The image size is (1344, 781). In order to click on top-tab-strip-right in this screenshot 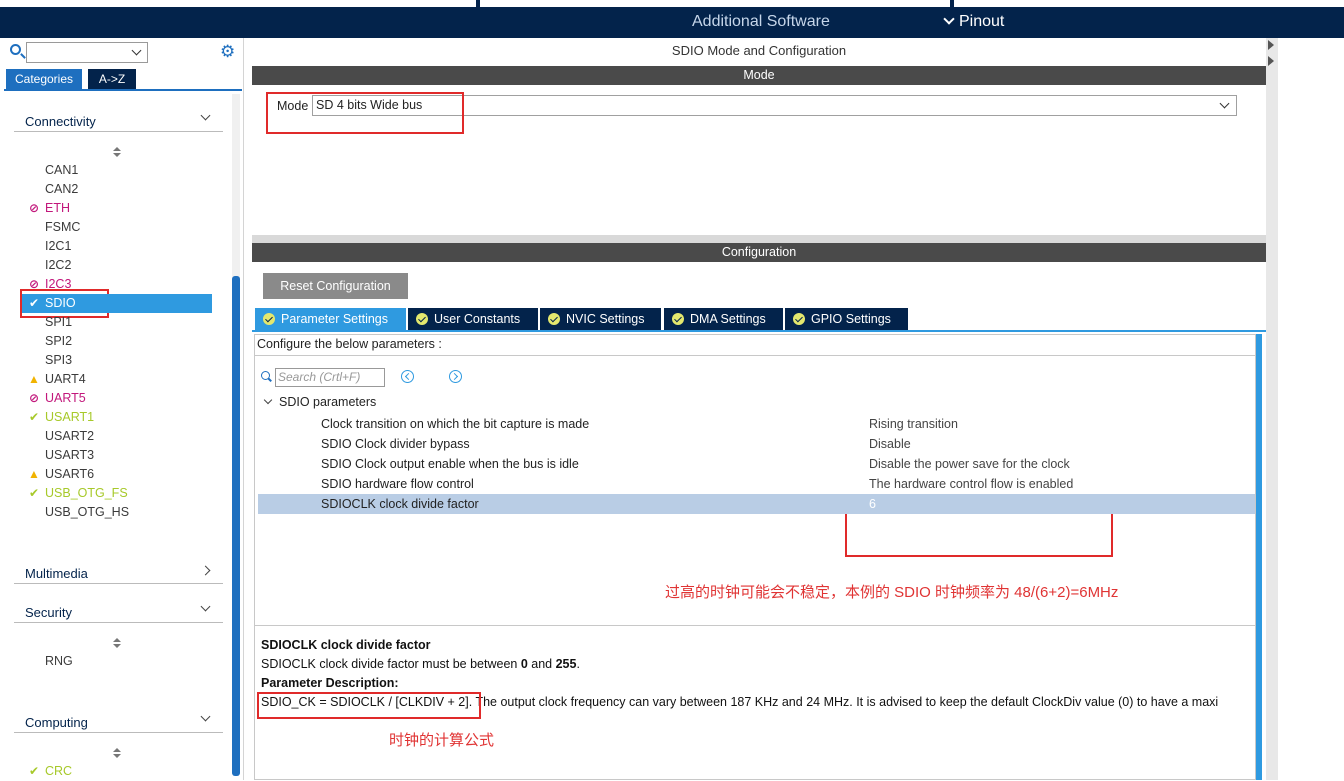, I will do `click(1149, 3)`.